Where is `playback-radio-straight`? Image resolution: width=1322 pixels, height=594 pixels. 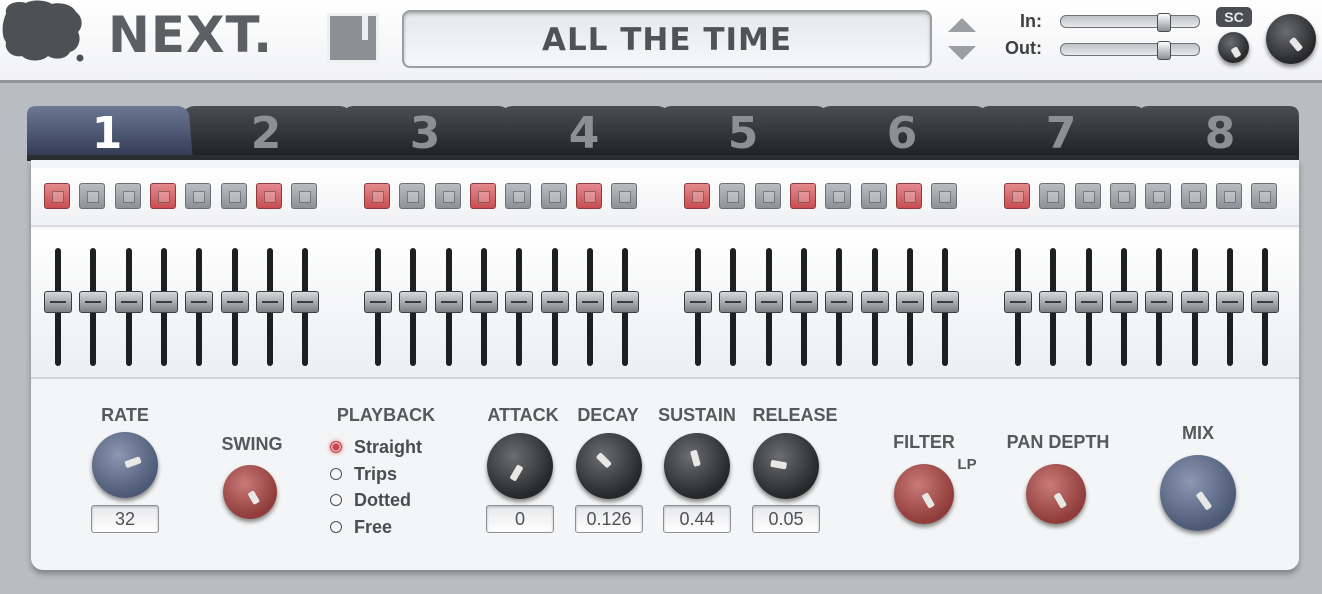 playback-radio-straight is located at coordinates (336, 447).